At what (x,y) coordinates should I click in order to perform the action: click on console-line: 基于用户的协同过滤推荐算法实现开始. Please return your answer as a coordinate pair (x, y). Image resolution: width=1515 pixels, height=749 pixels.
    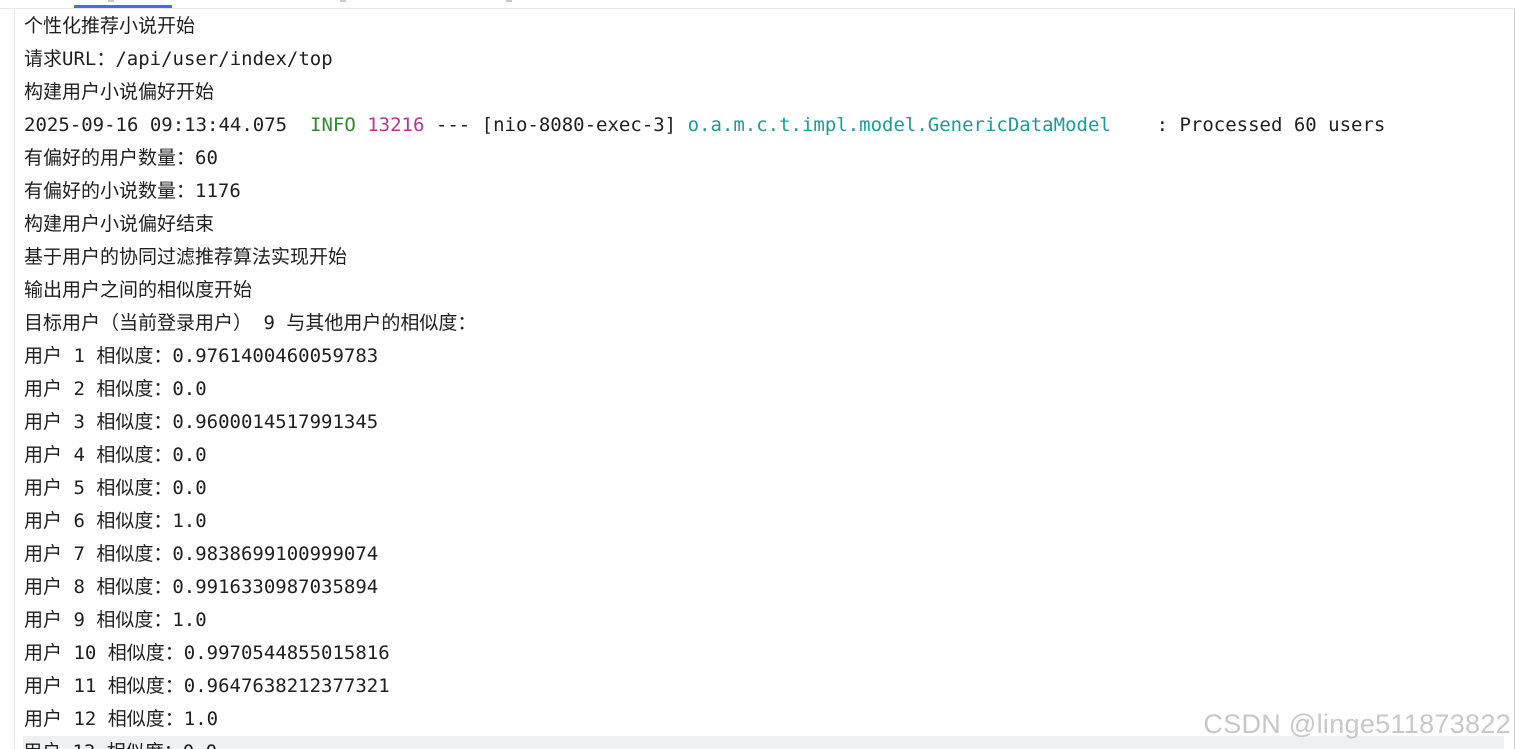
    Looking at the image, I should click on (186, 257).